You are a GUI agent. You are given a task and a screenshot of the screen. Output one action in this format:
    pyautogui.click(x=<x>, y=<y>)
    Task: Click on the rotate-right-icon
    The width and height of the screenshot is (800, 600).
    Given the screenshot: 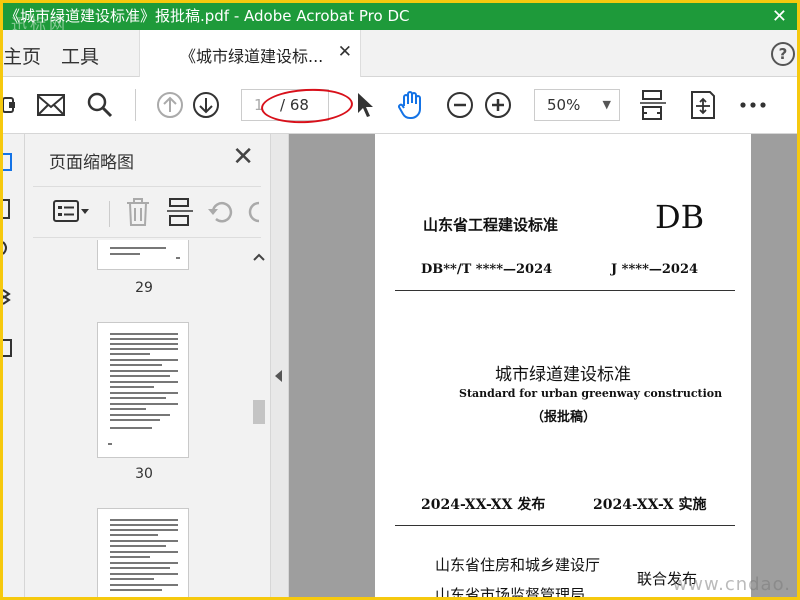 What is the action you would take?
    pyautogui.click(x=254, y=212)
    